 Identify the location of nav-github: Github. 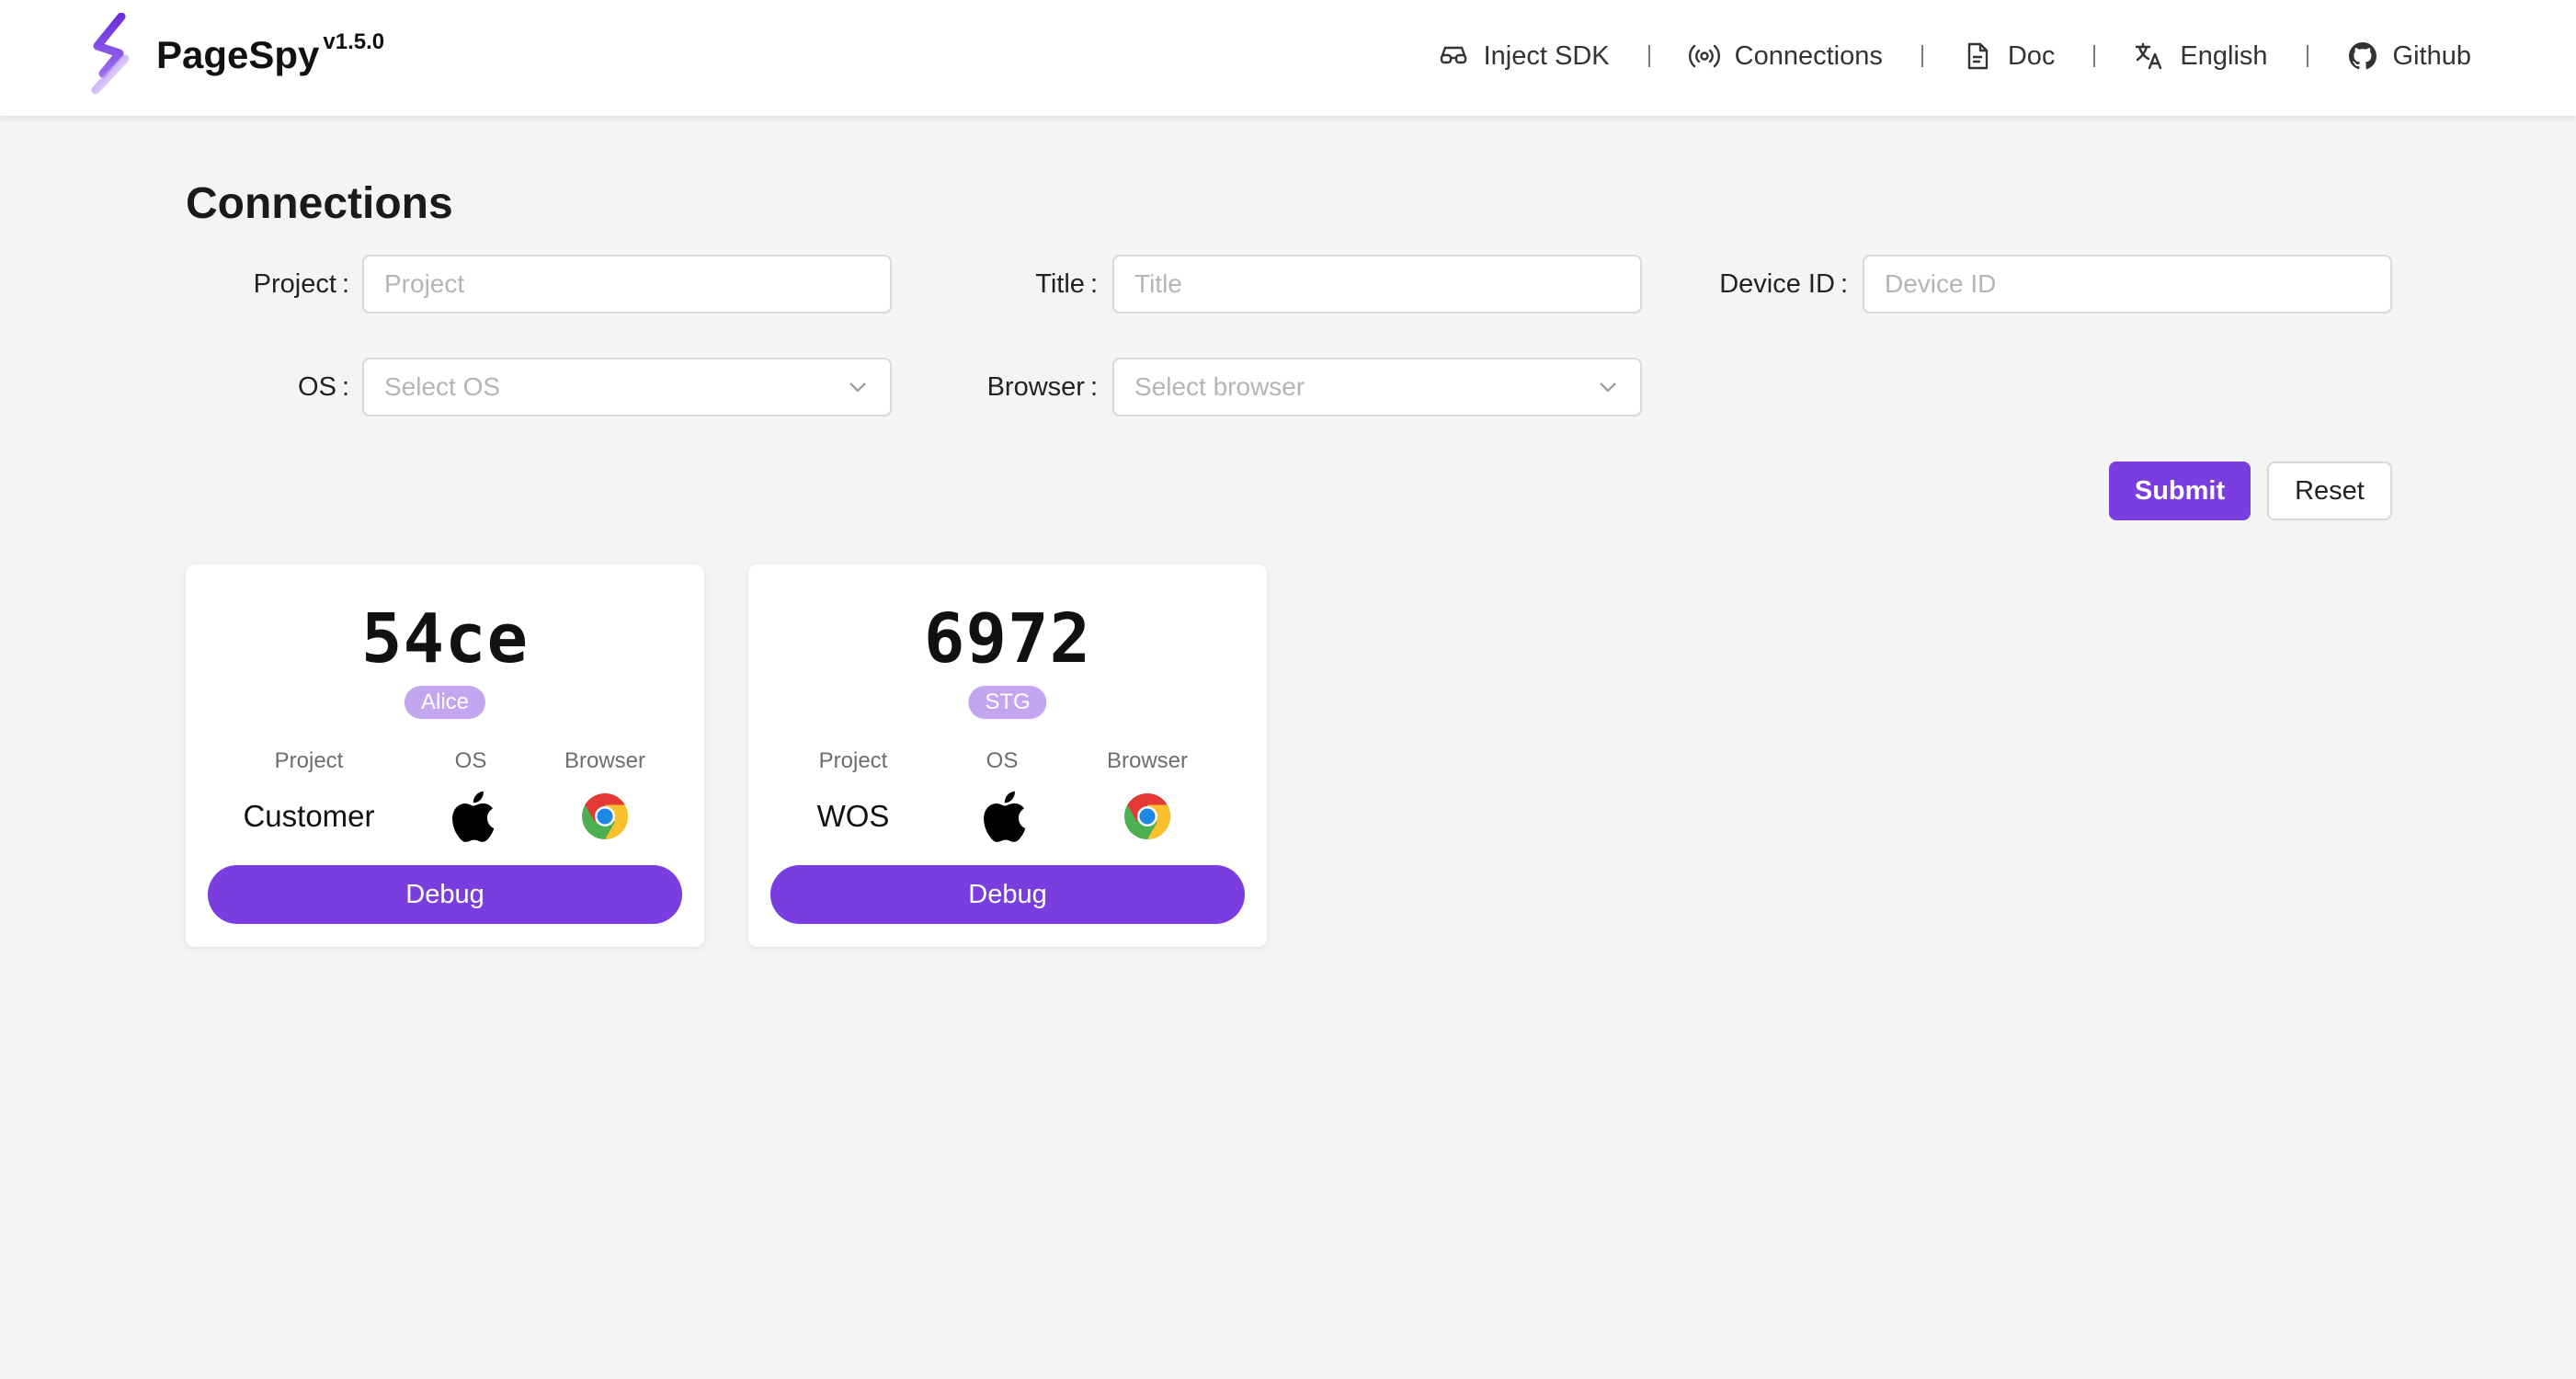
(2409, 56).